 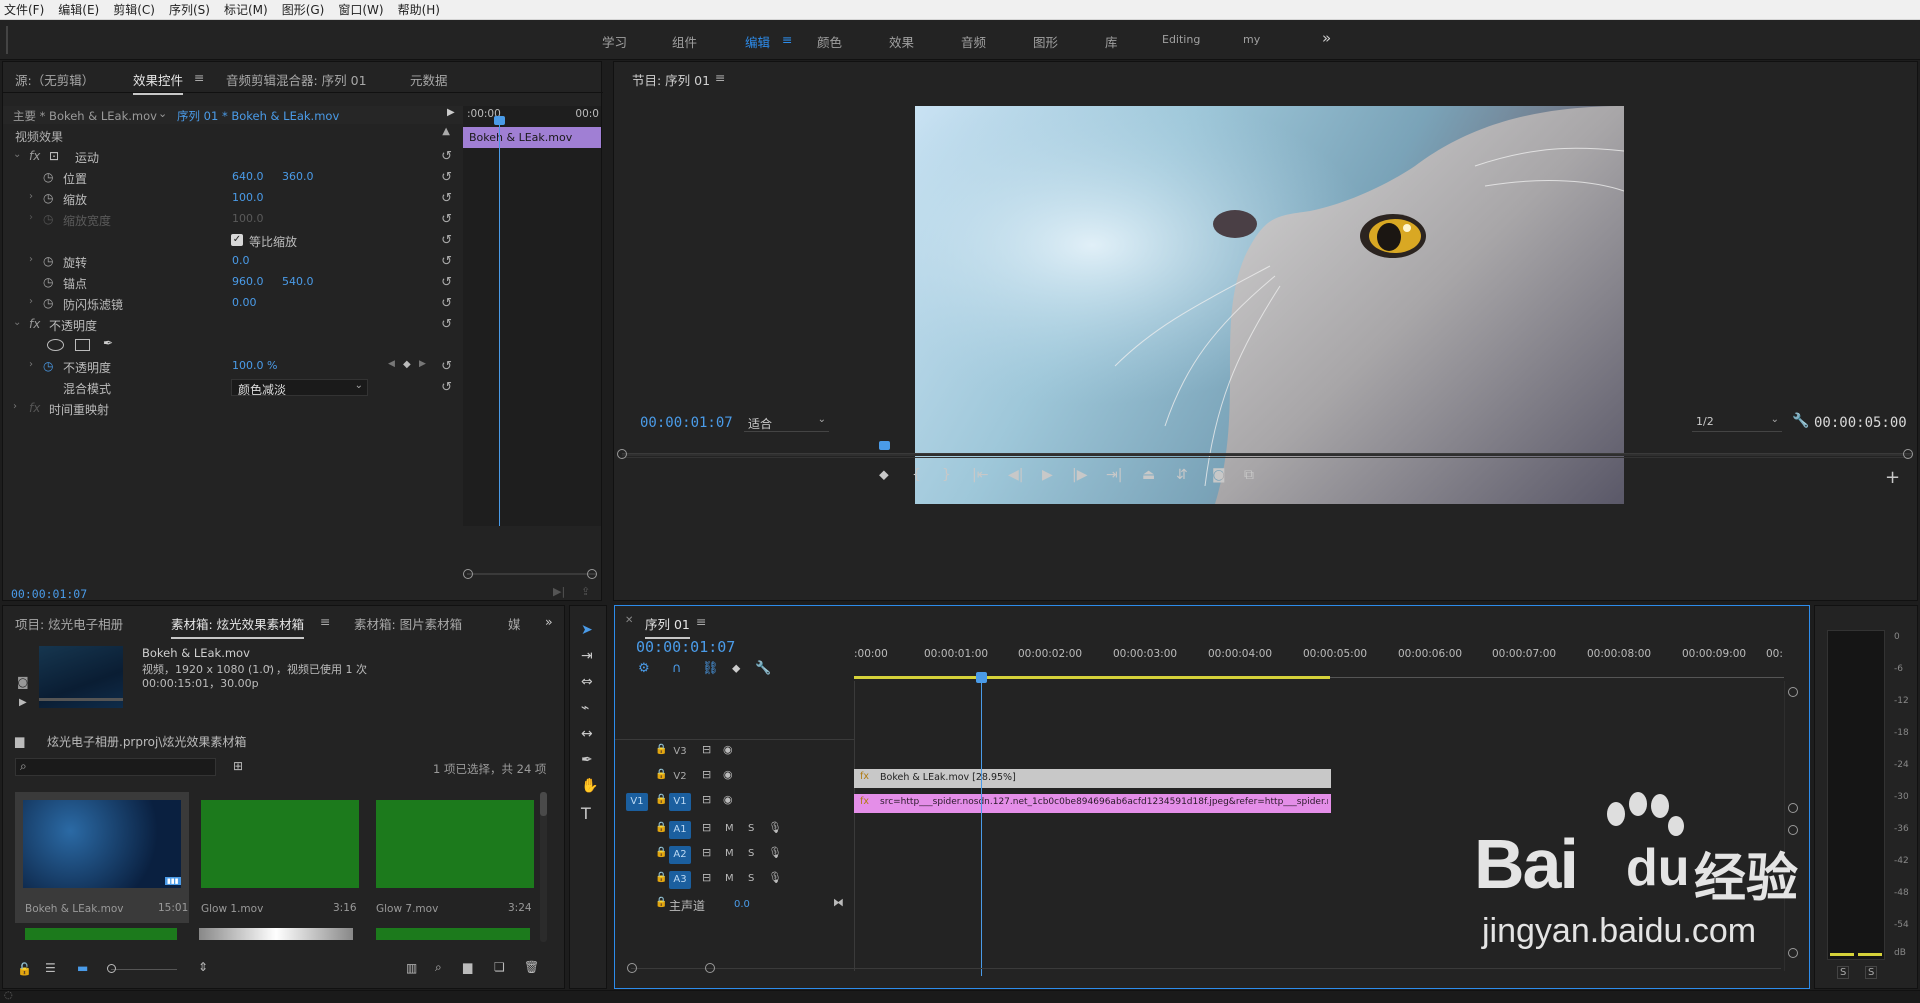 I want to click on track-label: V3, so click(x=680, y=752).